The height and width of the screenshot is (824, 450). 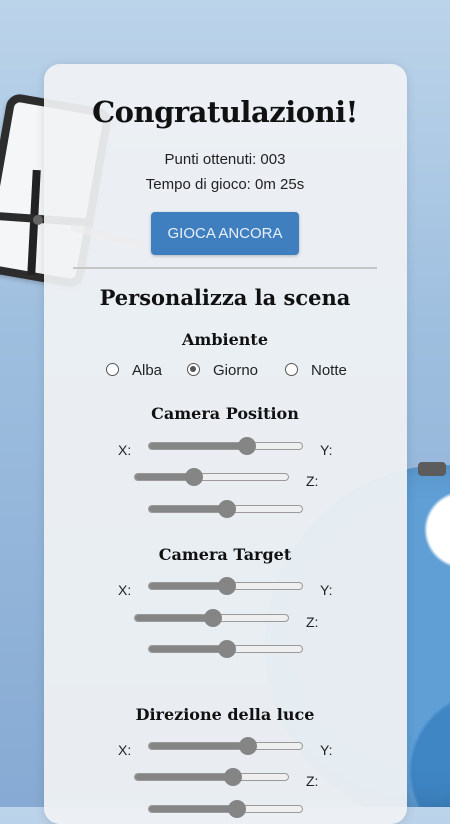 I want to click on ambient-label-alba: Alba, so click(x=147, y=370).